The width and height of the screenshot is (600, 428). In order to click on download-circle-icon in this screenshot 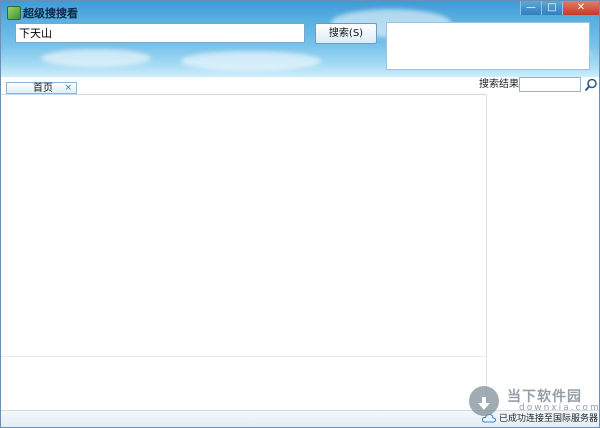, I will do `click(484, 401)`.